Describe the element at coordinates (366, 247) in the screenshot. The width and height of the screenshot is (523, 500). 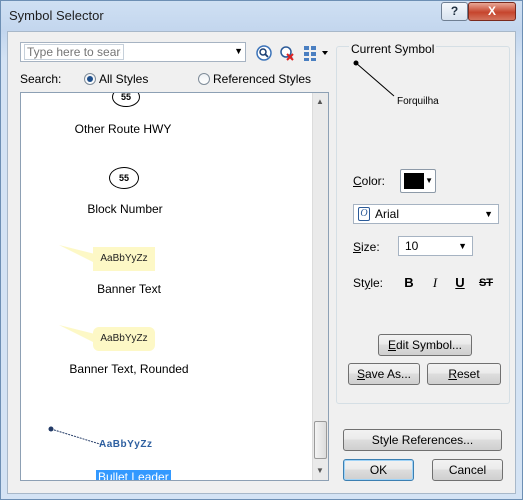
I see `size-label: Size:` at that location.